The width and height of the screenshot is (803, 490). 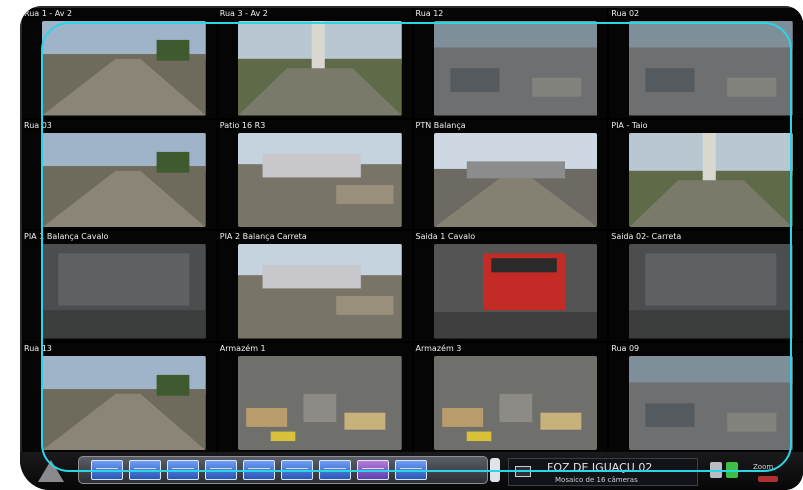 I want to click on camera-tile: Saida 1 Cavalo, so click(x=510, y=286).